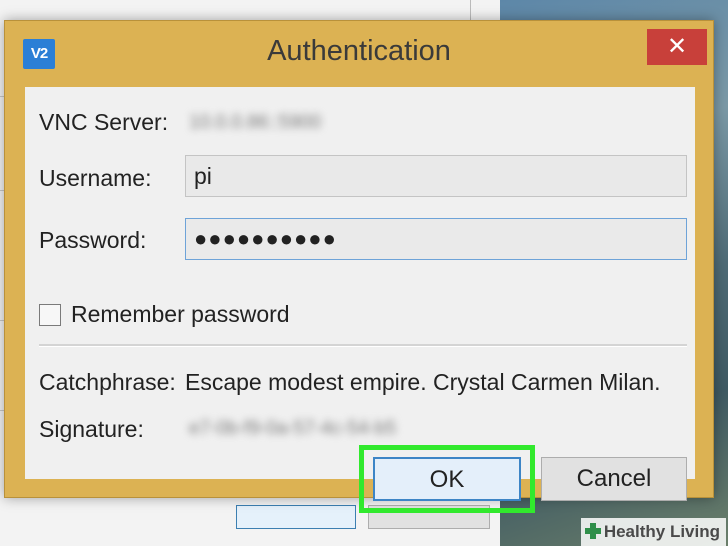  I want to click on password-field: ●●●●●●●●●●, so click(436, 239).